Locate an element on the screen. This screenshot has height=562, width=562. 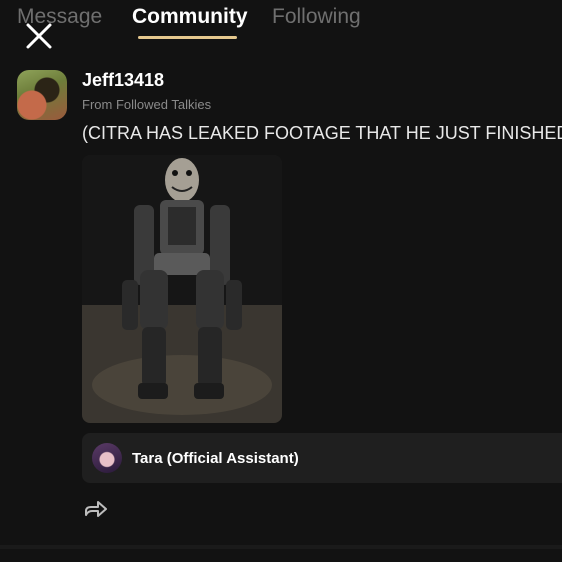
assistant-avatar is located at coordinates (107, 458).